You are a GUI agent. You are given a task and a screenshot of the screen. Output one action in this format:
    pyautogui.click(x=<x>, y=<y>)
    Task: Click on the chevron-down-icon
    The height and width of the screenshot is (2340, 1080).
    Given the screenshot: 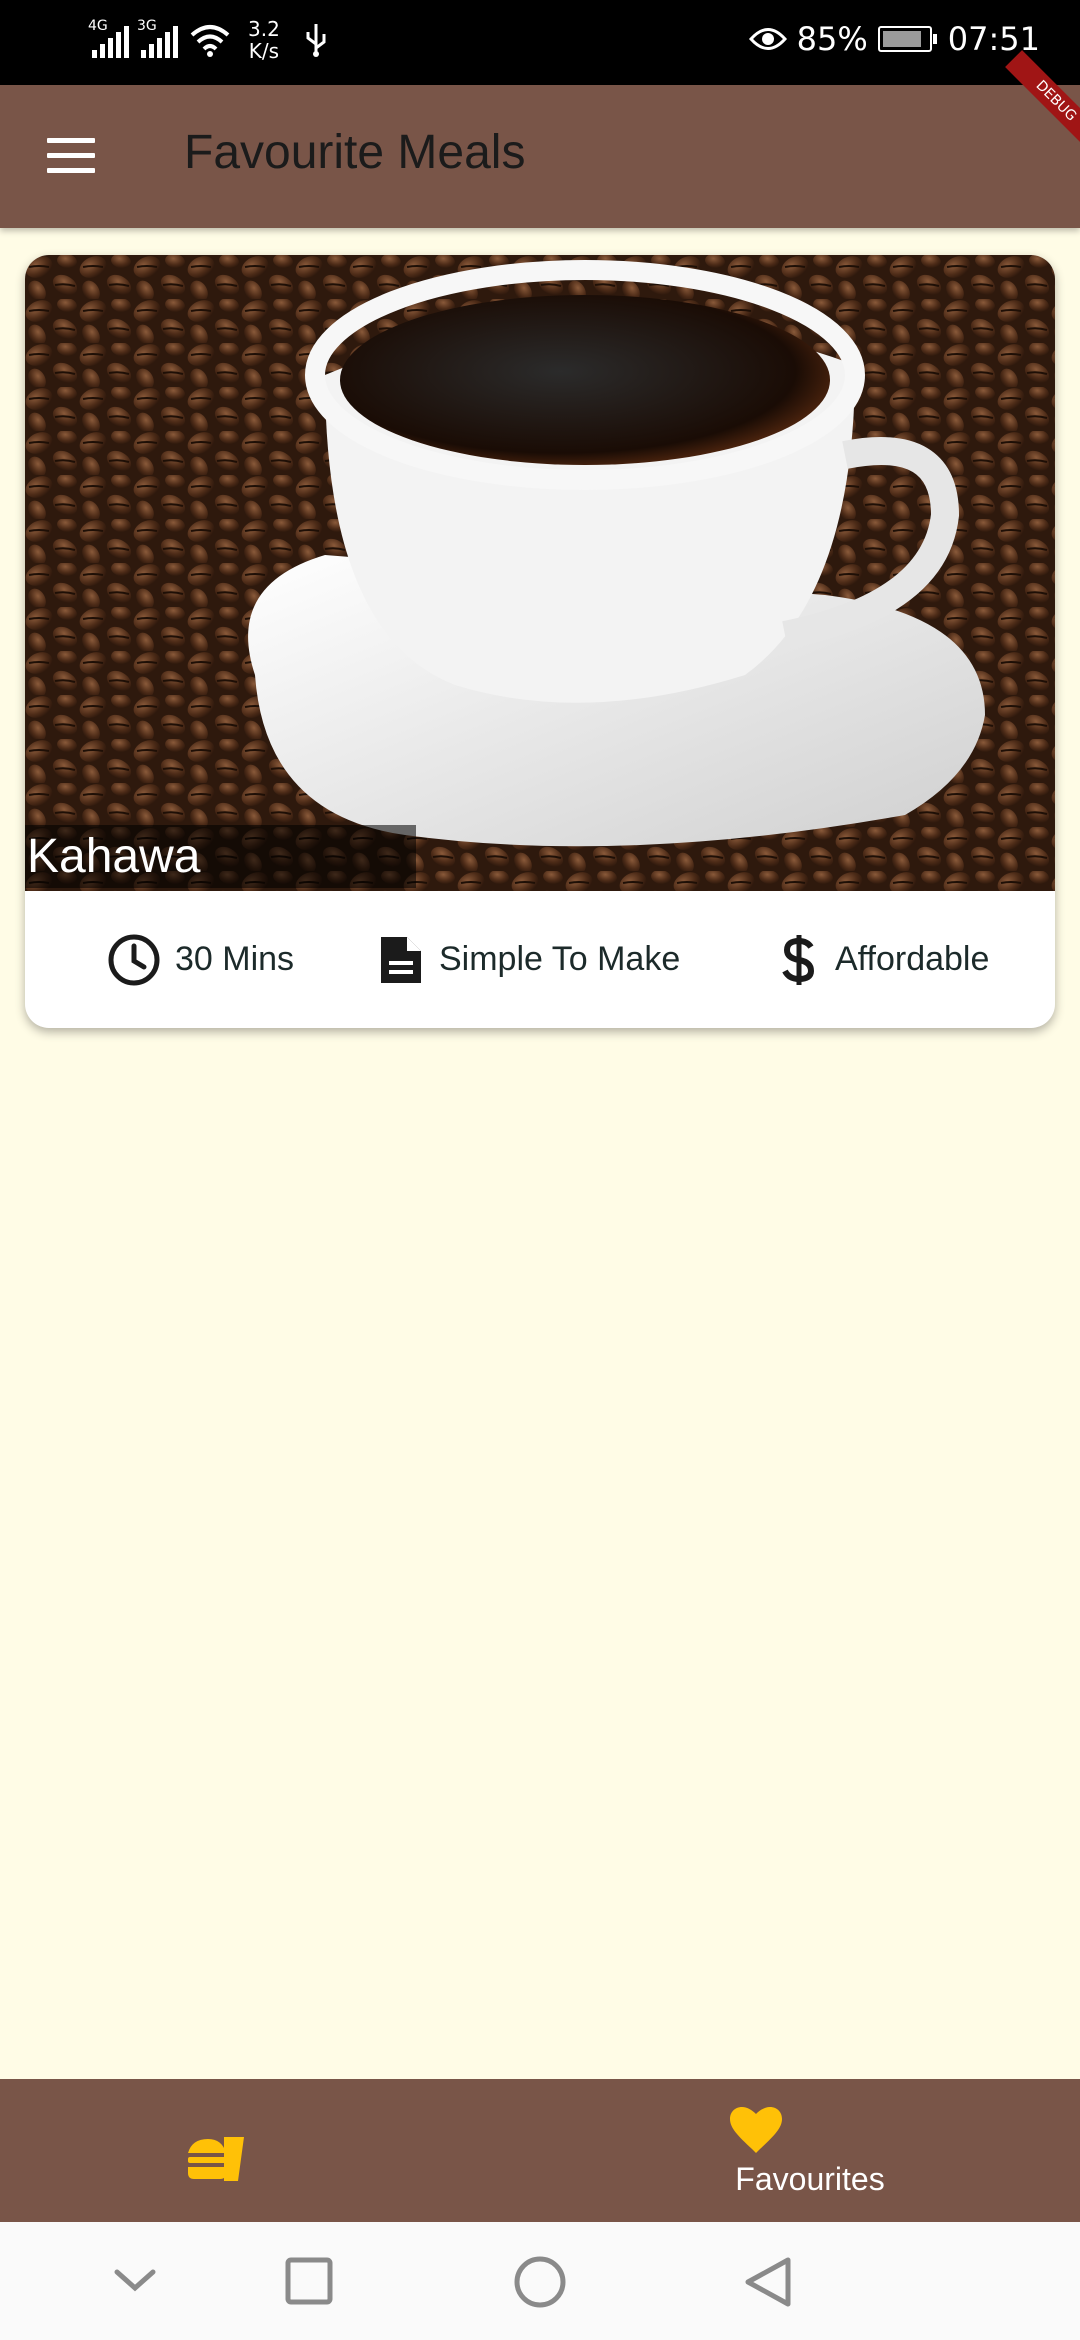 What is the action you would take?
    pyautogui.click(x=135, y=2282)
    